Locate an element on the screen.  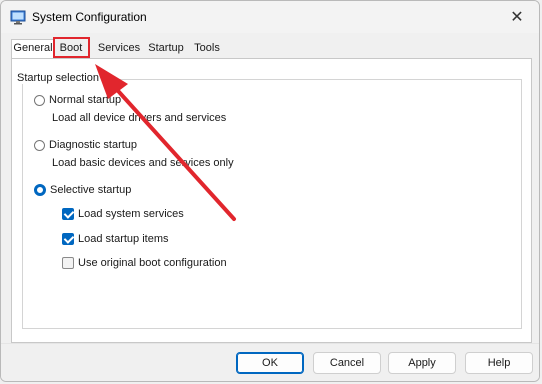
diagnostic-startup-label: Diagnostic startup is located at coordinates (93, 145).